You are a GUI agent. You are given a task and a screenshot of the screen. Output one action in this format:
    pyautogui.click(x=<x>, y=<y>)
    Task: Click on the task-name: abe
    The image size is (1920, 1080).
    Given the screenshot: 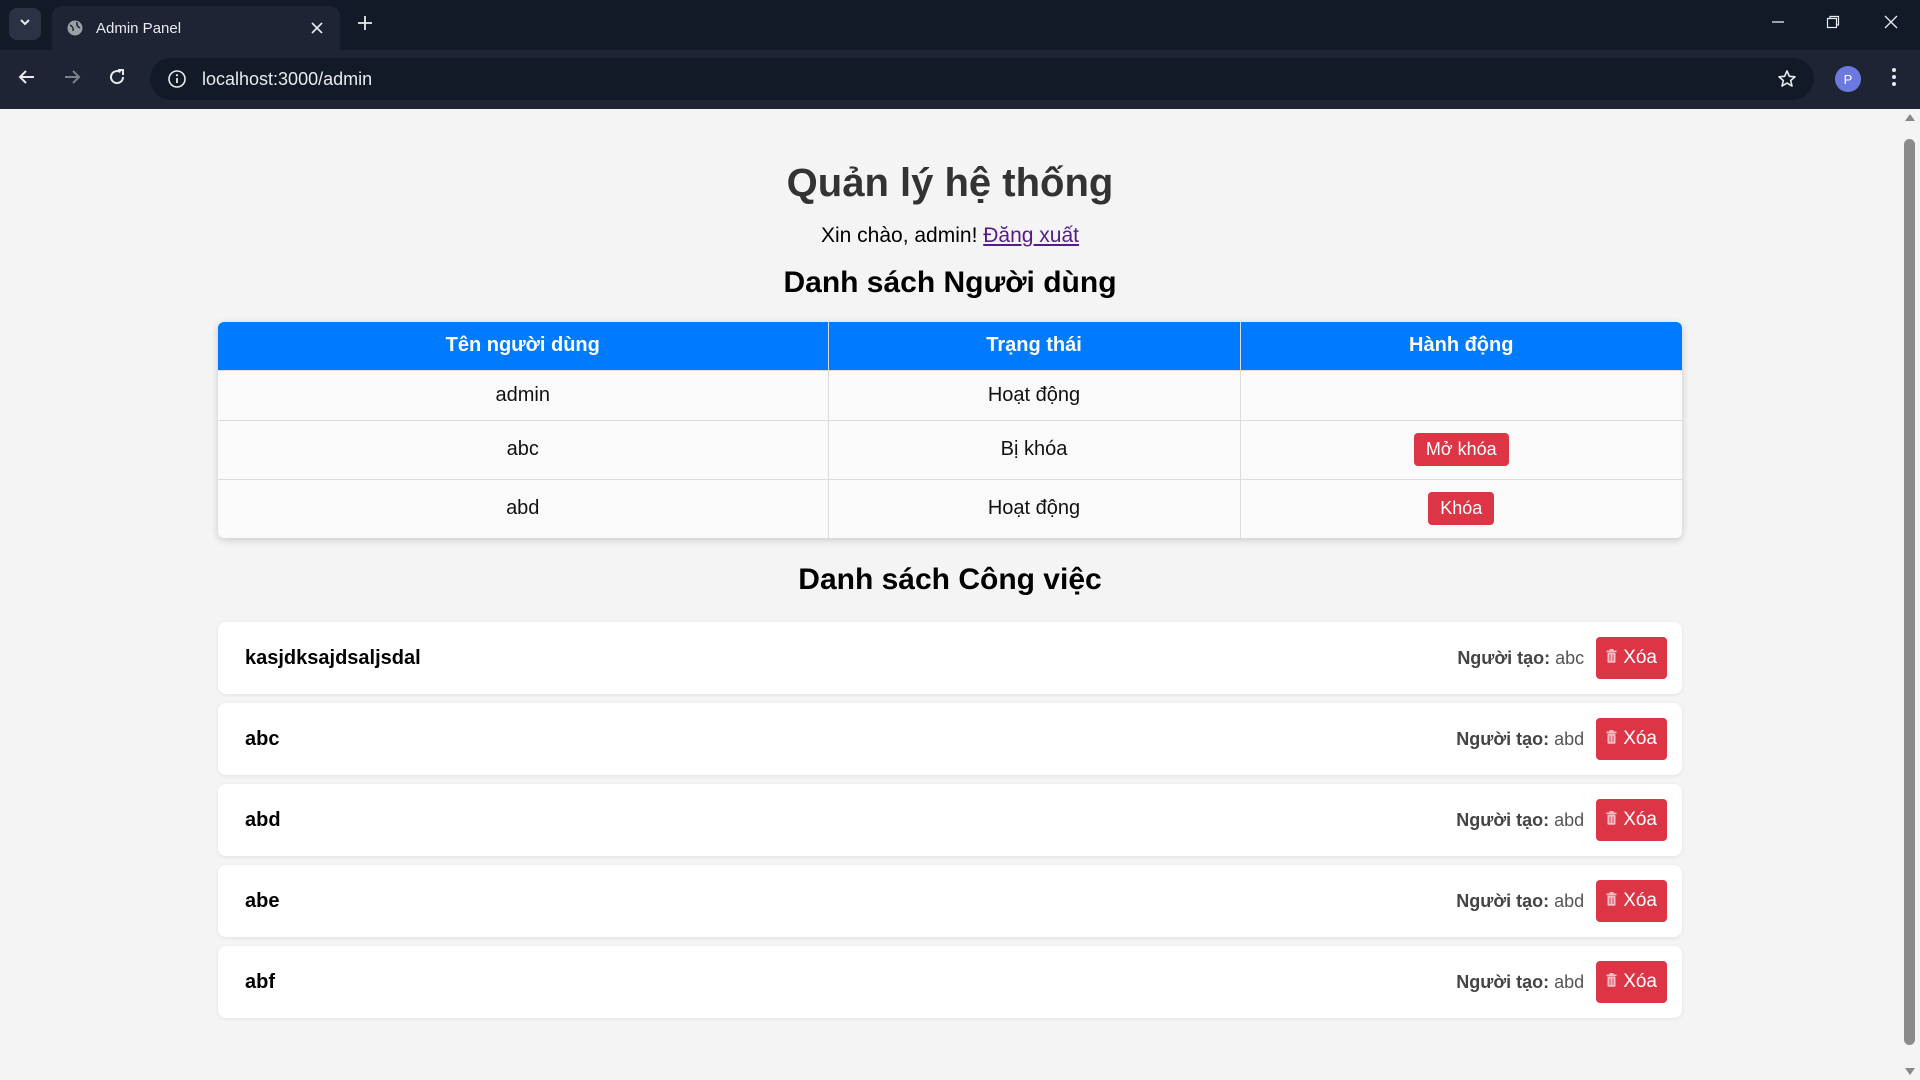 What is the action you would take?
    pyautogui.click(x=262, y=900)
    